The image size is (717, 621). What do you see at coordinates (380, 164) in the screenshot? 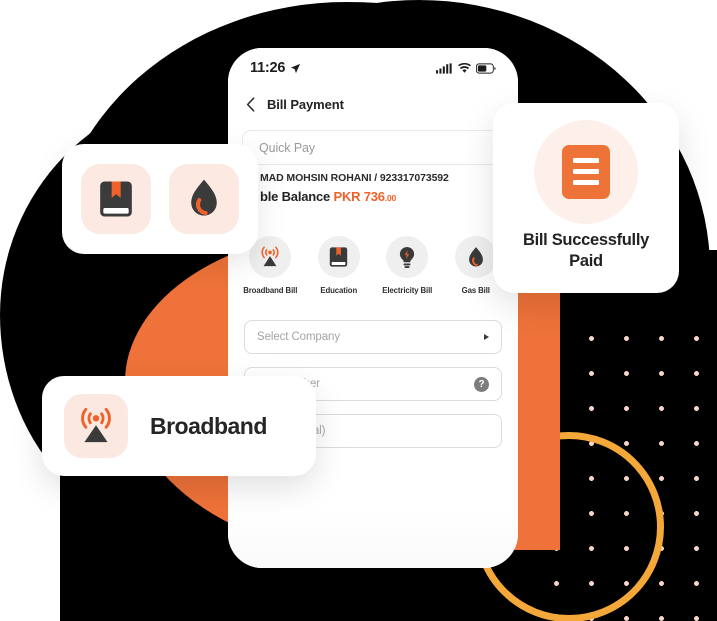
I see `tab-divider` at bounding box center [380, 164].